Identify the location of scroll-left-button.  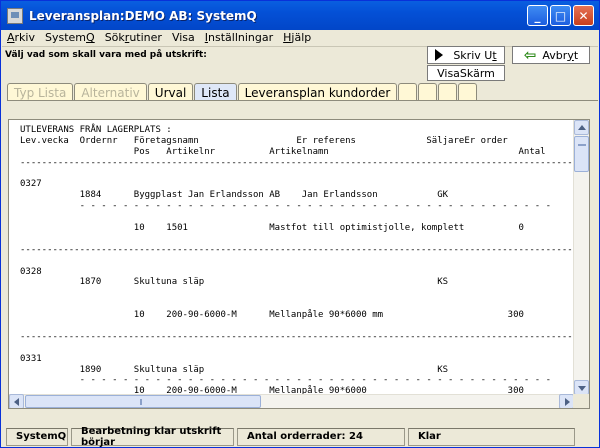
(16, 401).